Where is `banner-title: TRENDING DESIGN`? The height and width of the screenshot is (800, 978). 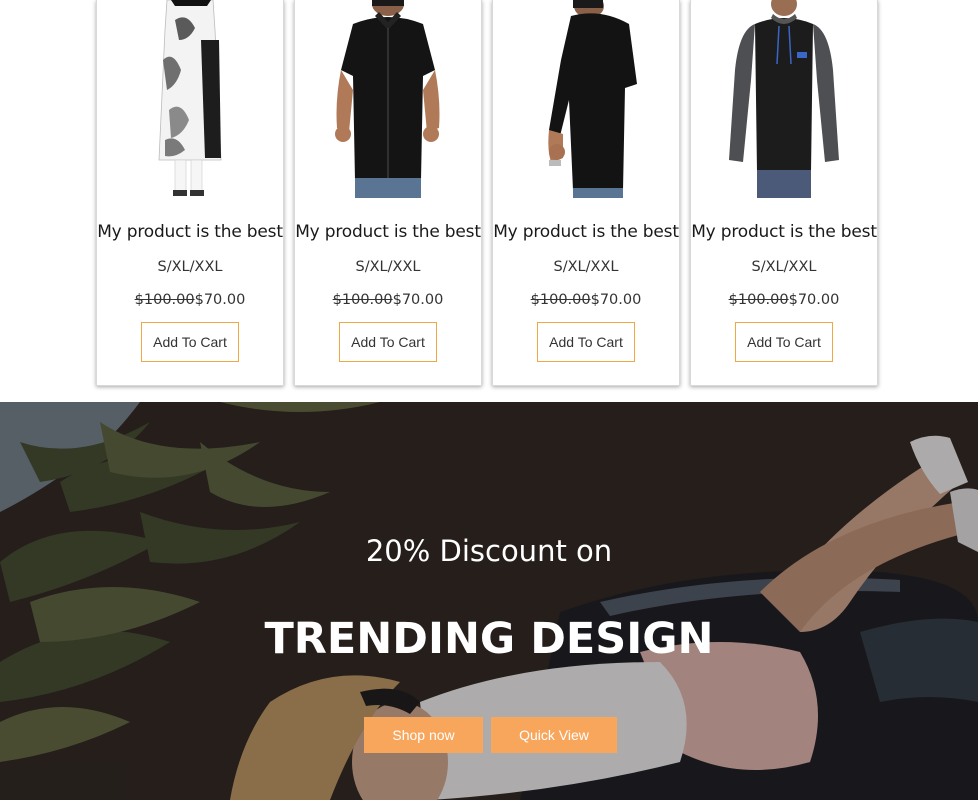
banner-title: TRENDING DESIGN is located at coordinates (489, 639).